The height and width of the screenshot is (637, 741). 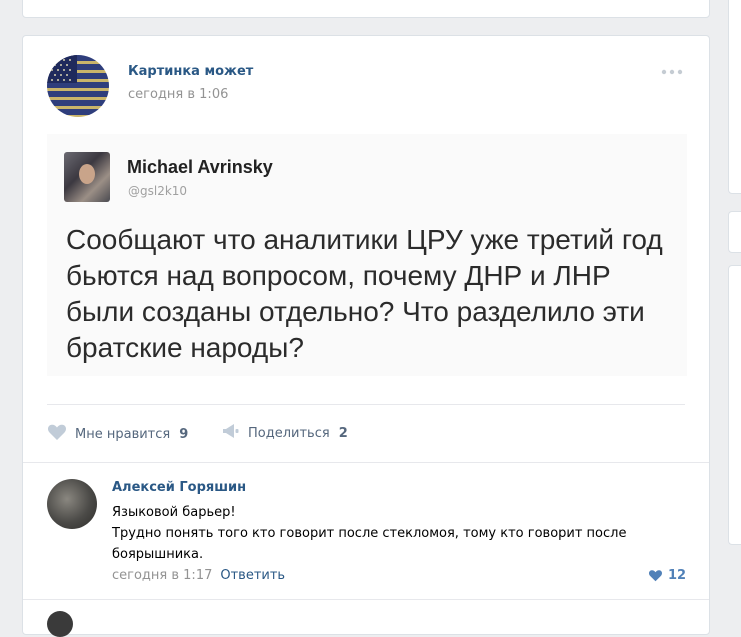 I want to click on megaphone-icon, so click(x=231, y=433).